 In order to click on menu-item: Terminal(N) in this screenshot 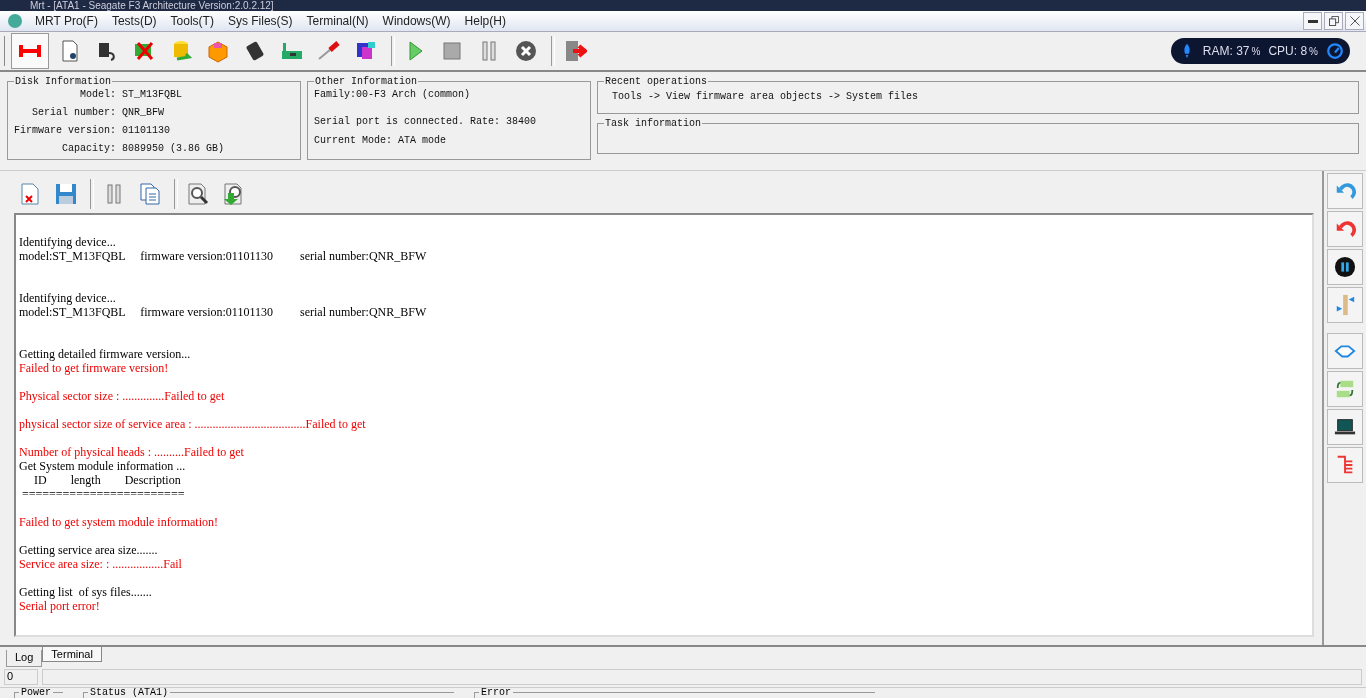, I will do `click(337, 21)`.